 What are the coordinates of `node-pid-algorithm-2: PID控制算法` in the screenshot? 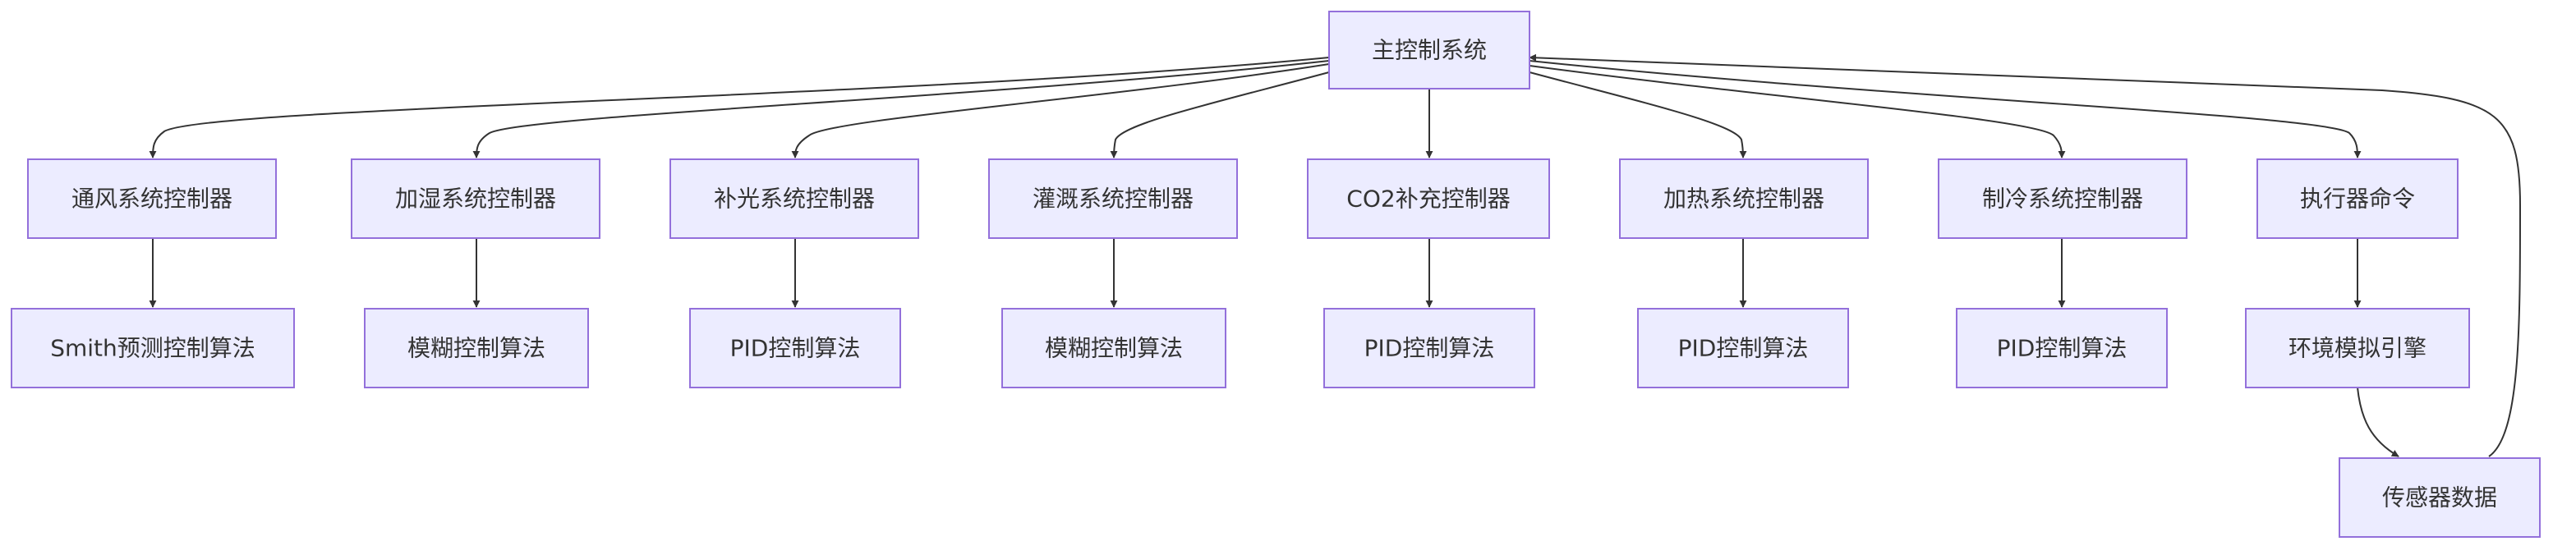 It's located at (1429, 348).